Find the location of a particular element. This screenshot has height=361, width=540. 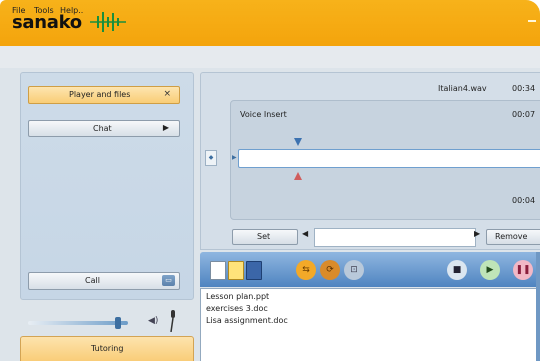

file-item: Lesson plan.ppt is located at coordinates (237, 296).